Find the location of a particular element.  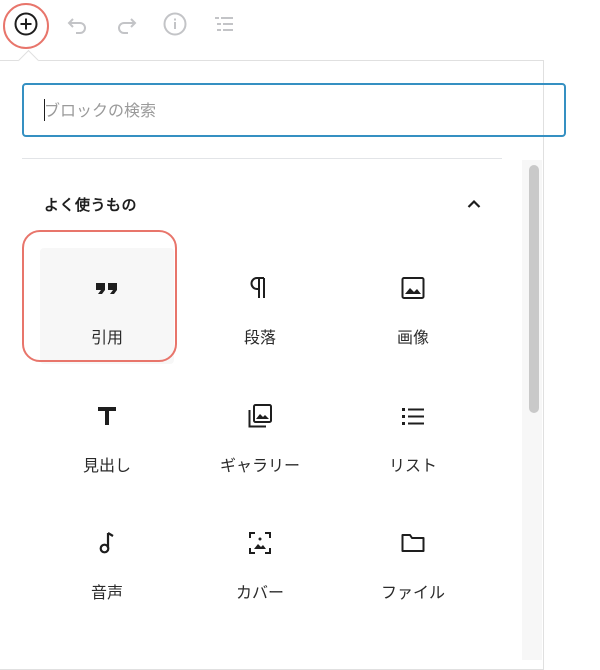

block-item-label: カバー is located at coordinates (259, 592).